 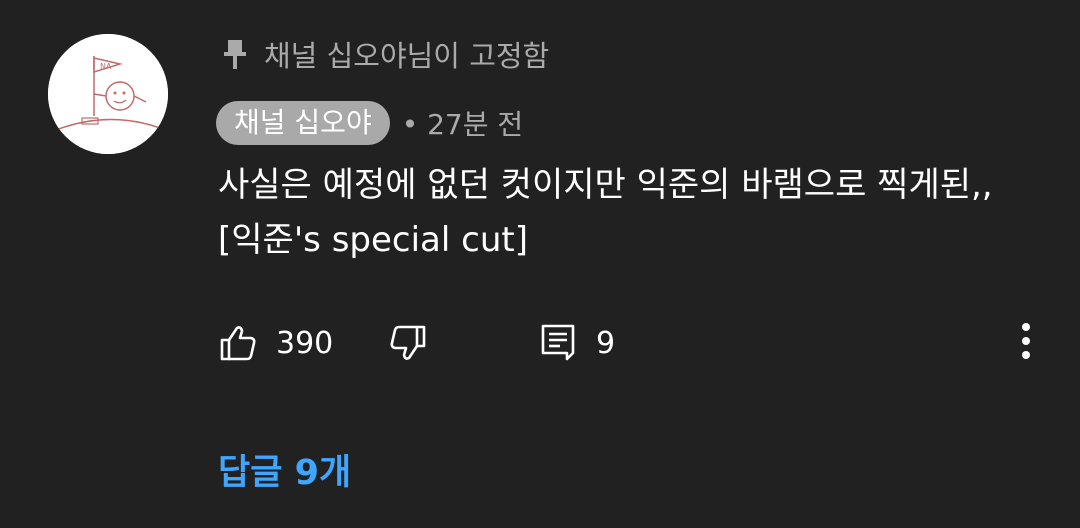 I want to click on thumbs-up-icon, so click(x=238, y=343).